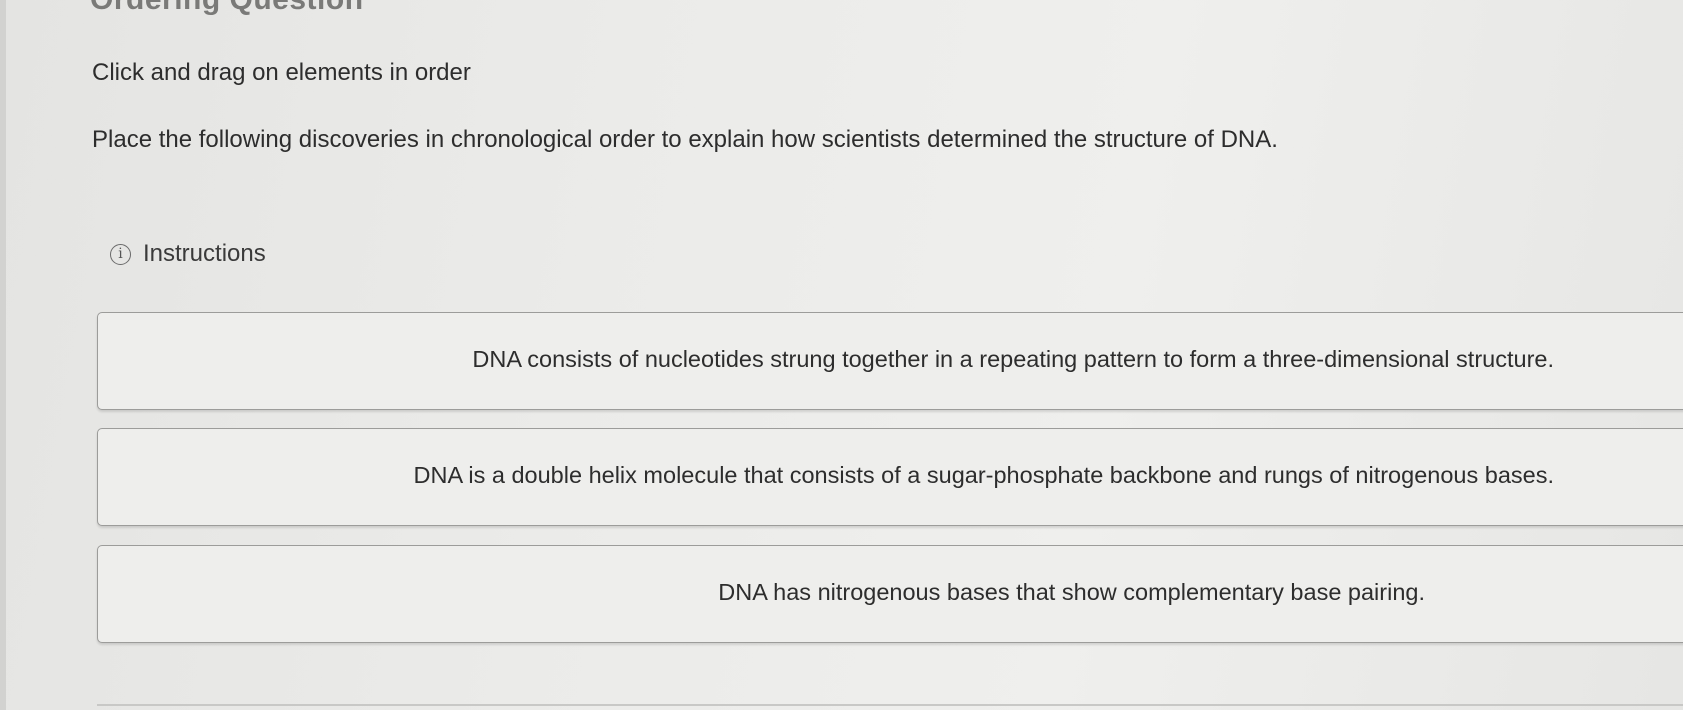 Image resolution: width=1683 pixels, height=710 pixels. Describe the element at coordinates (204, 253) in the screenshot. I see `instructions-label: Instructions` at that location.